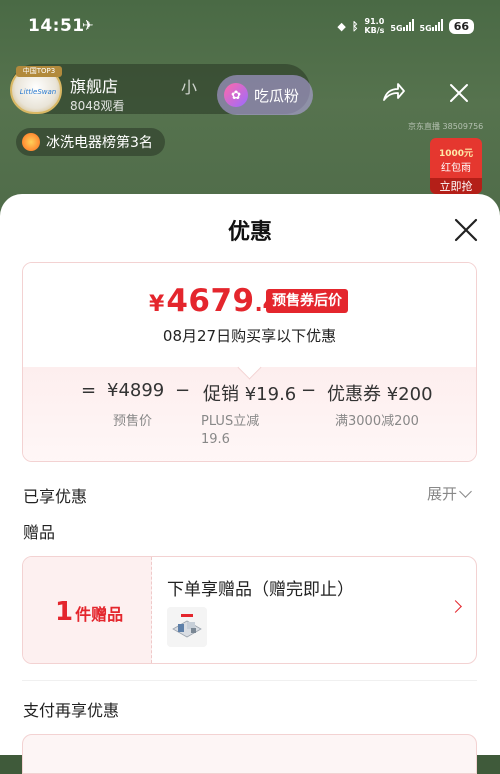  I want to click on avatar-top3-tag: 中国TOP3, so click(39, 71).